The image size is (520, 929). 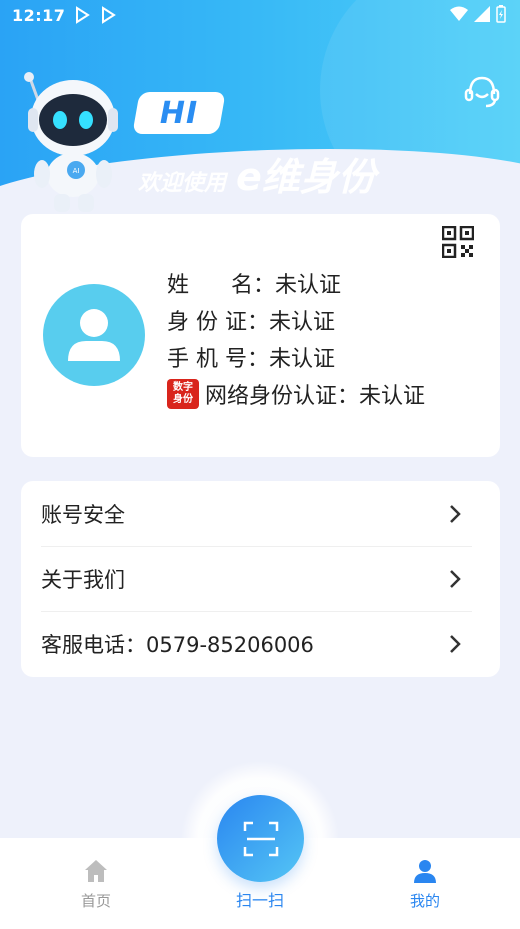 What do you see at coordinates (425, 884) in the screenshot?
I see `nav-mine: 我的` at bounding box center [425, 884].